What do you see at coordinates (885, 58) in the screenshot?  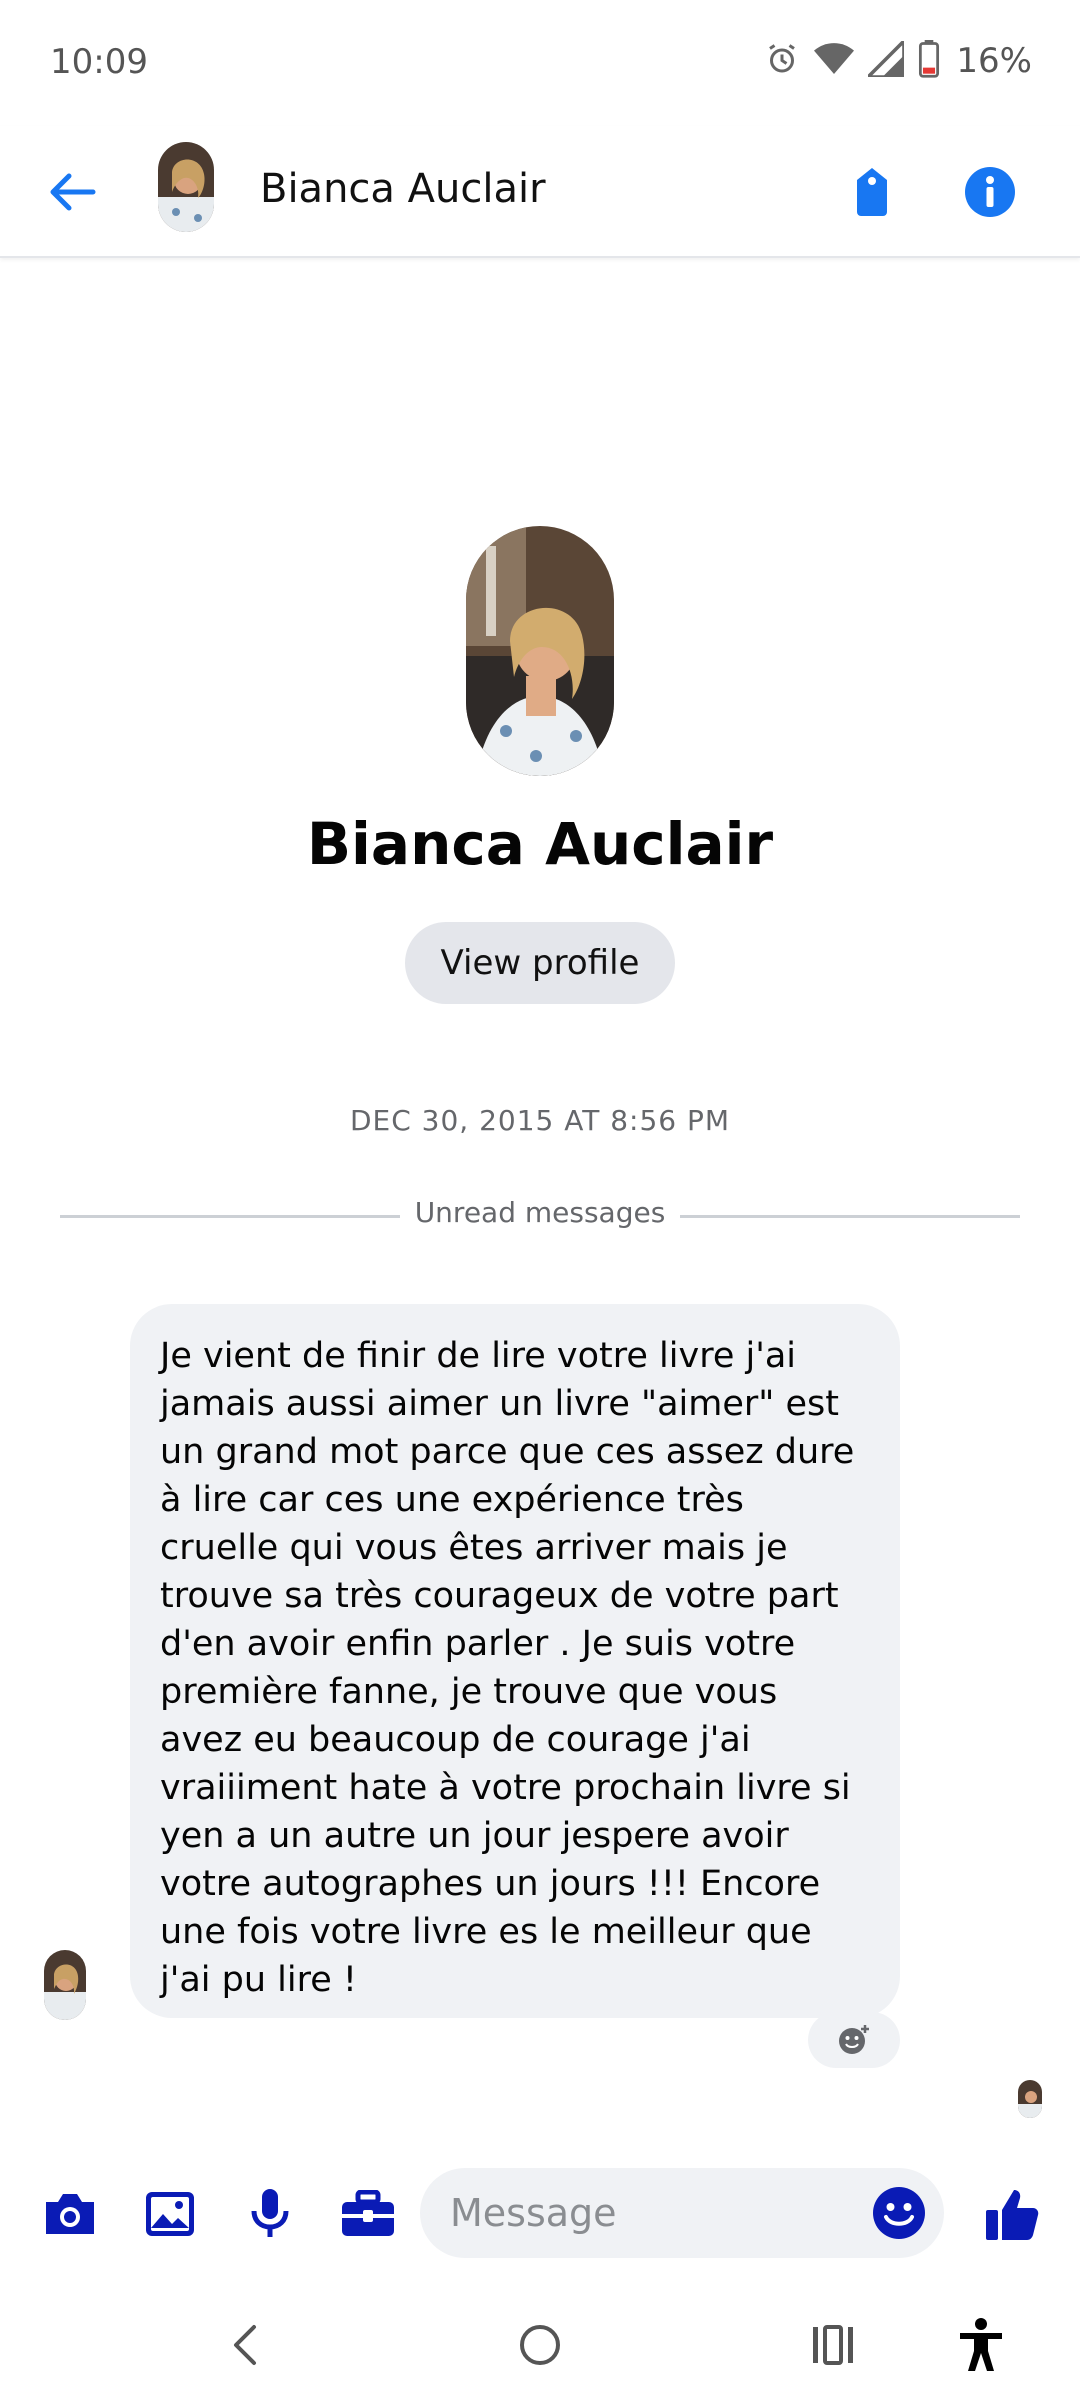 I see `signal-icon` at bounding box center [885, 58].